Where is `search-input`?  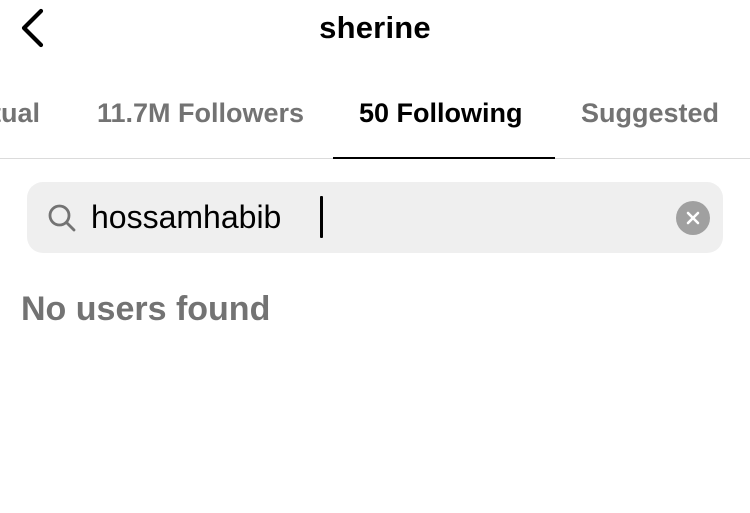
search-input is located at coordinates (371, 217).